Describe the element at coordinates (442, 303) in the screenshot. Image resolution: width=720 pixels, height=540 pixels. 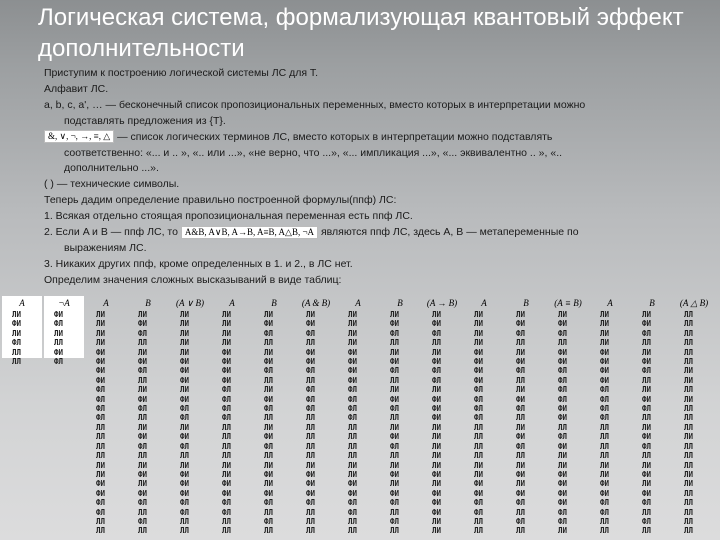
I see `column-header: (A → B)` at that location.